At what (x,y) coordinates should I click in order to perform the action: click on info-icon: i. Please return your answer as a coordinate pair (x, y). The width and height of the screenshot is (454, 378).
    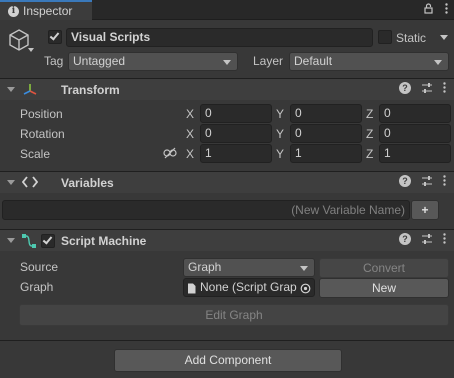
    Looking at the image, I should click on (13, 11).